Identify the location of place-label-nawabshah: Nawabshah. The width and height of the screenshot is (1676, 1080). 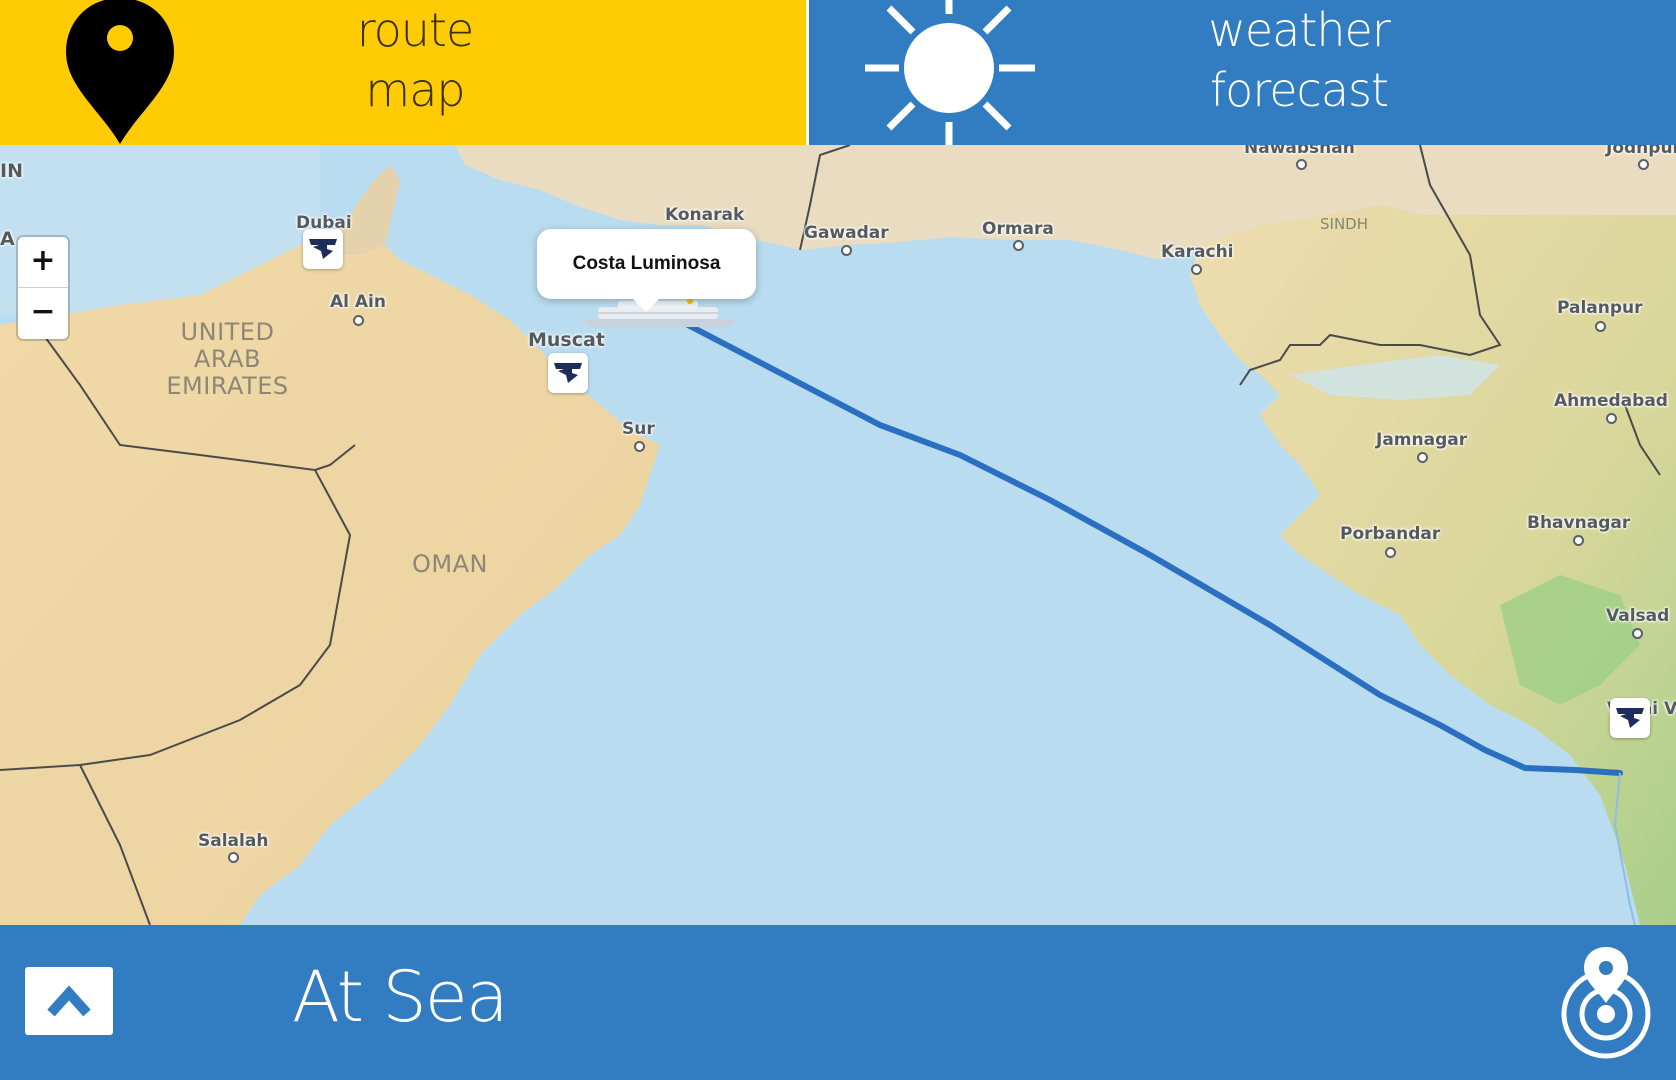
(1299, 151).